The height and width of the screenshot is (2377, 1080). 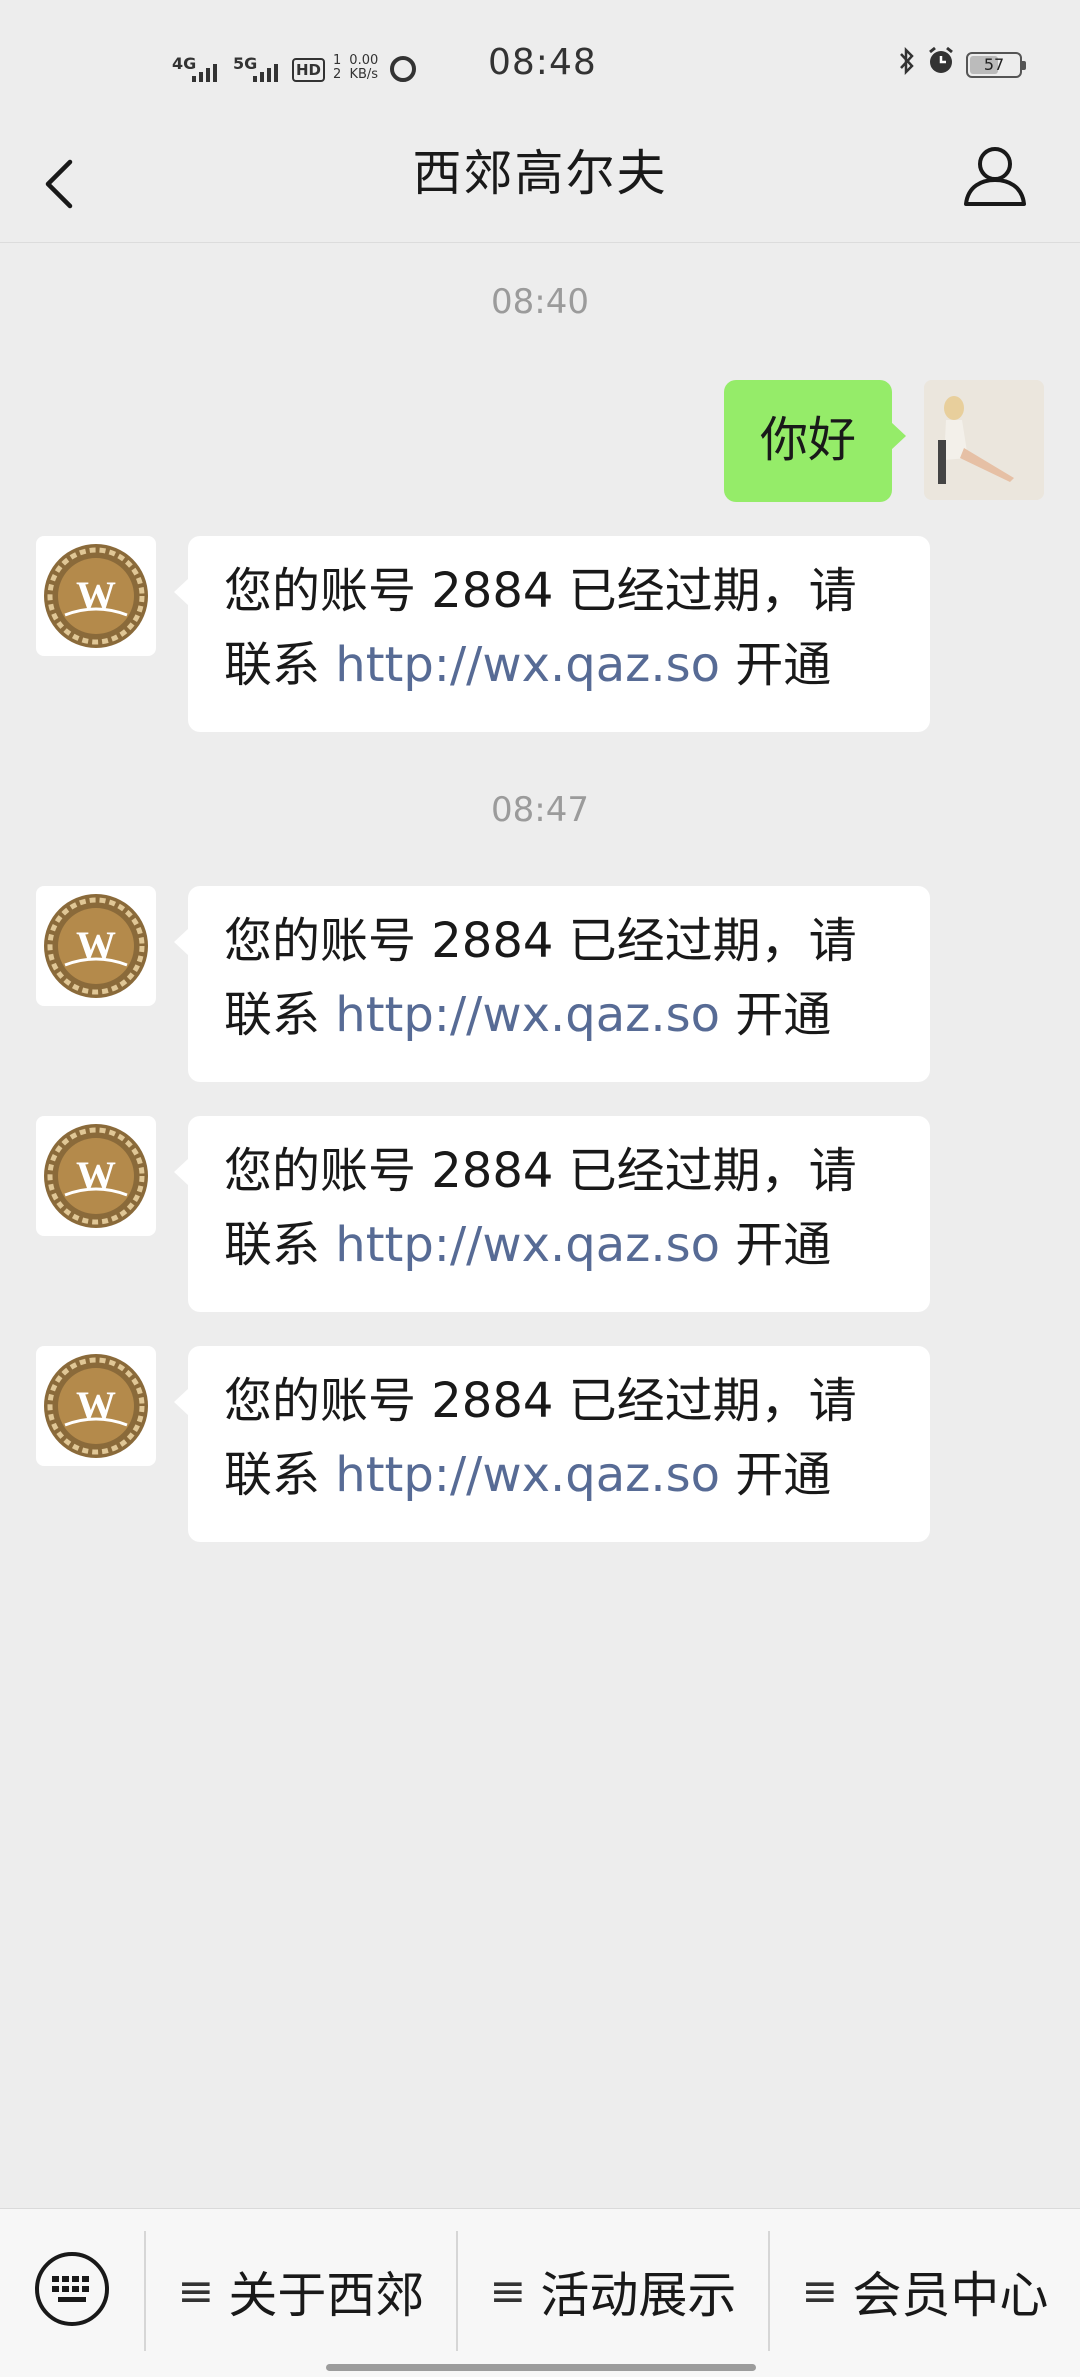 I want to click on menu-item-label: 会员中心, so click(x=950, y=2295).